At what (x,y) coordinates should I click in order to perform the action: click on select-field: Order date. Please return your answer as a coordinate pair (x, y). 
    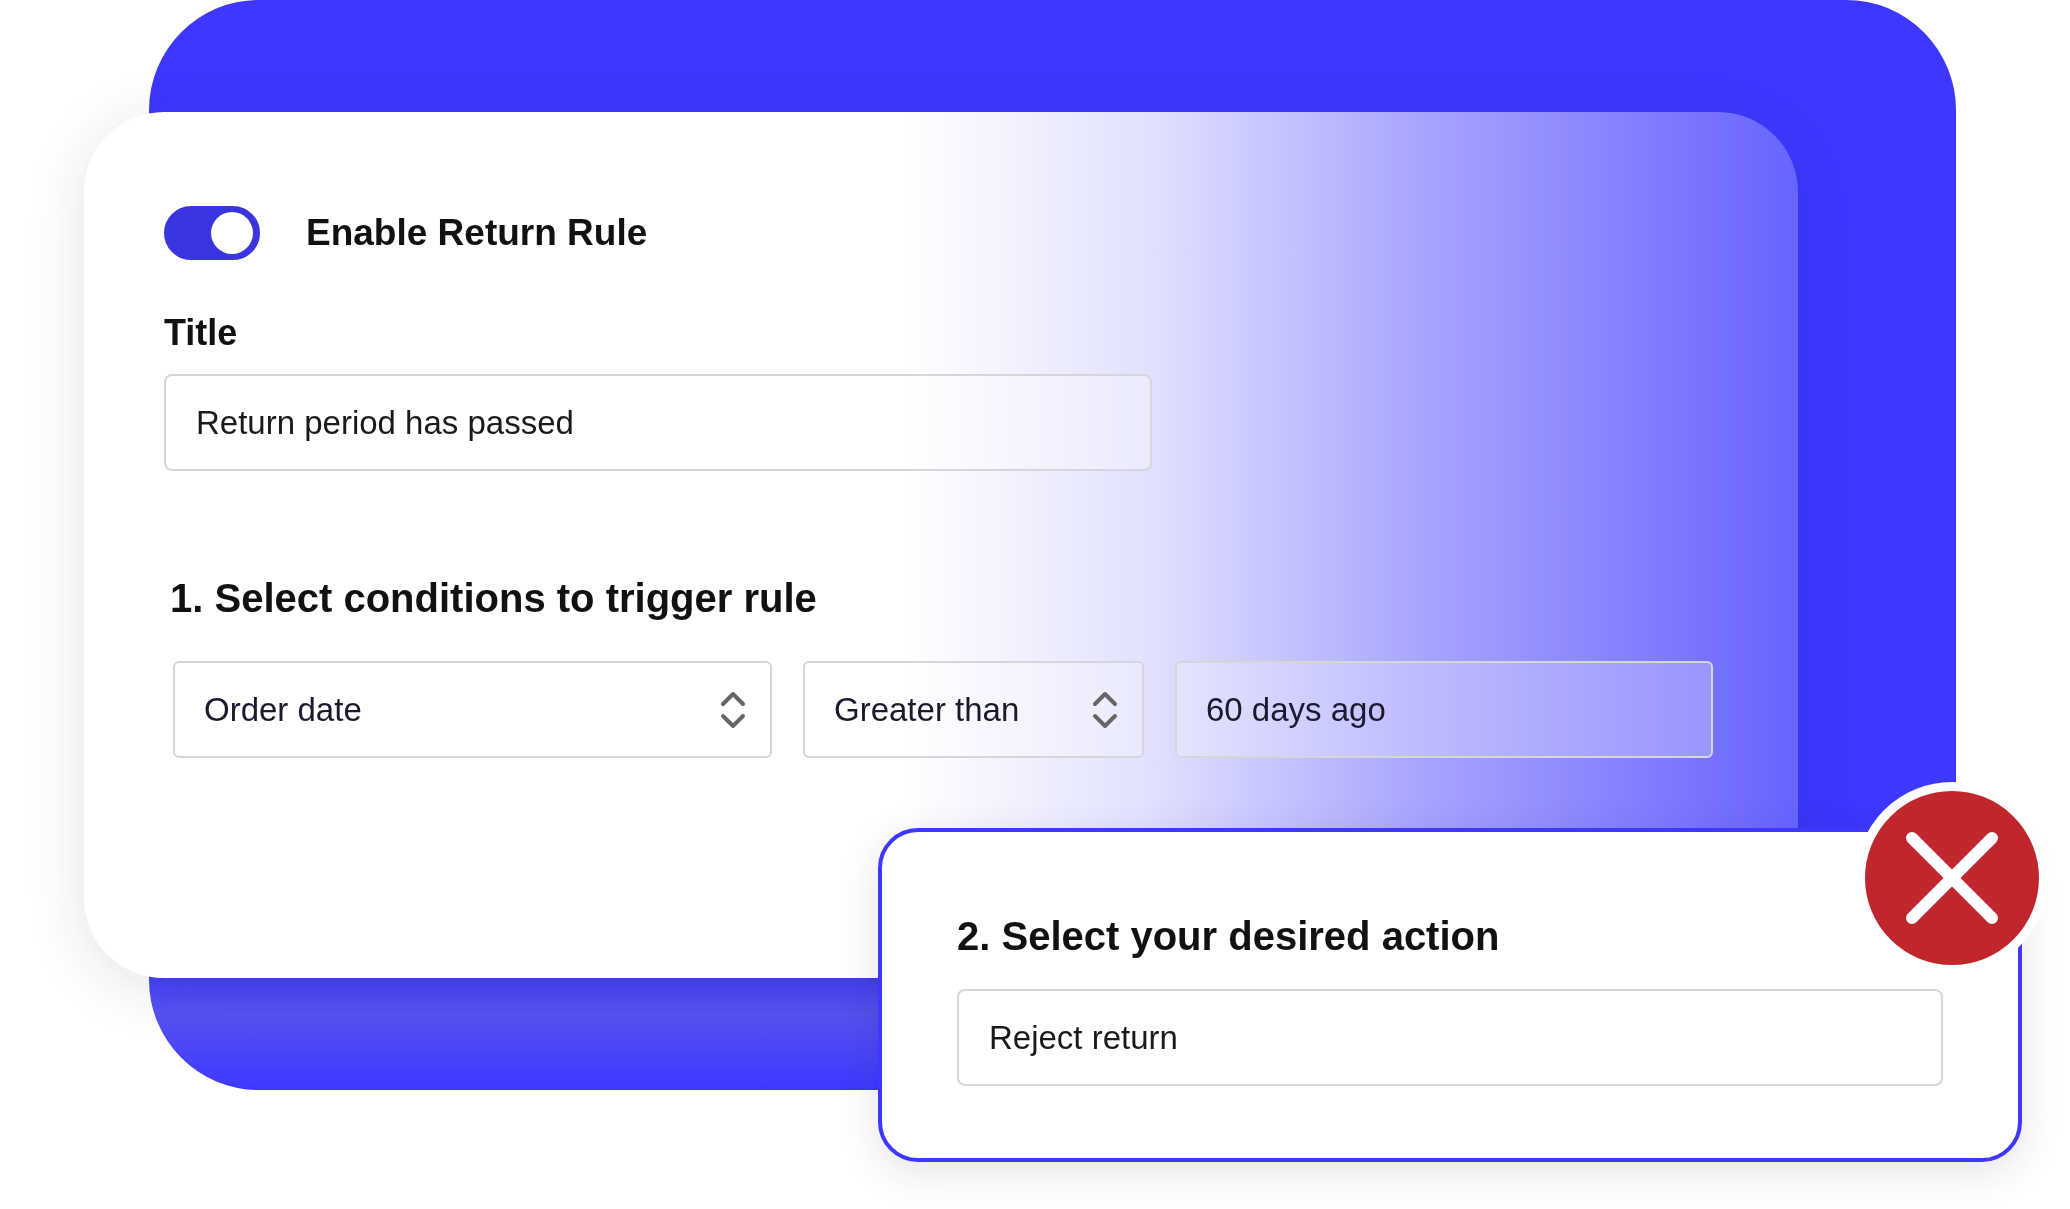
    Looking at the image, I should click on (472, 709).